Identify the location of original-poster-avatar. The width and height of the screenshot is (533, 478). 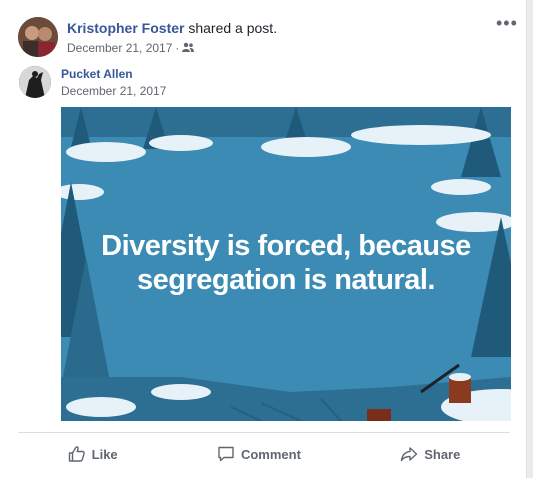
(35, 82).